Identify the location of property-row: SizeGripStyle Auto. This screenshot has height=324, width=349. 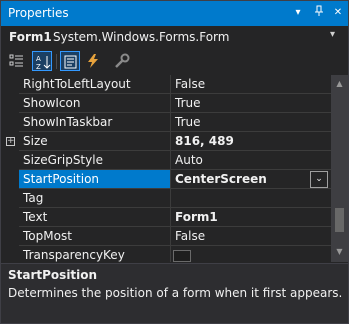
(166, 160).